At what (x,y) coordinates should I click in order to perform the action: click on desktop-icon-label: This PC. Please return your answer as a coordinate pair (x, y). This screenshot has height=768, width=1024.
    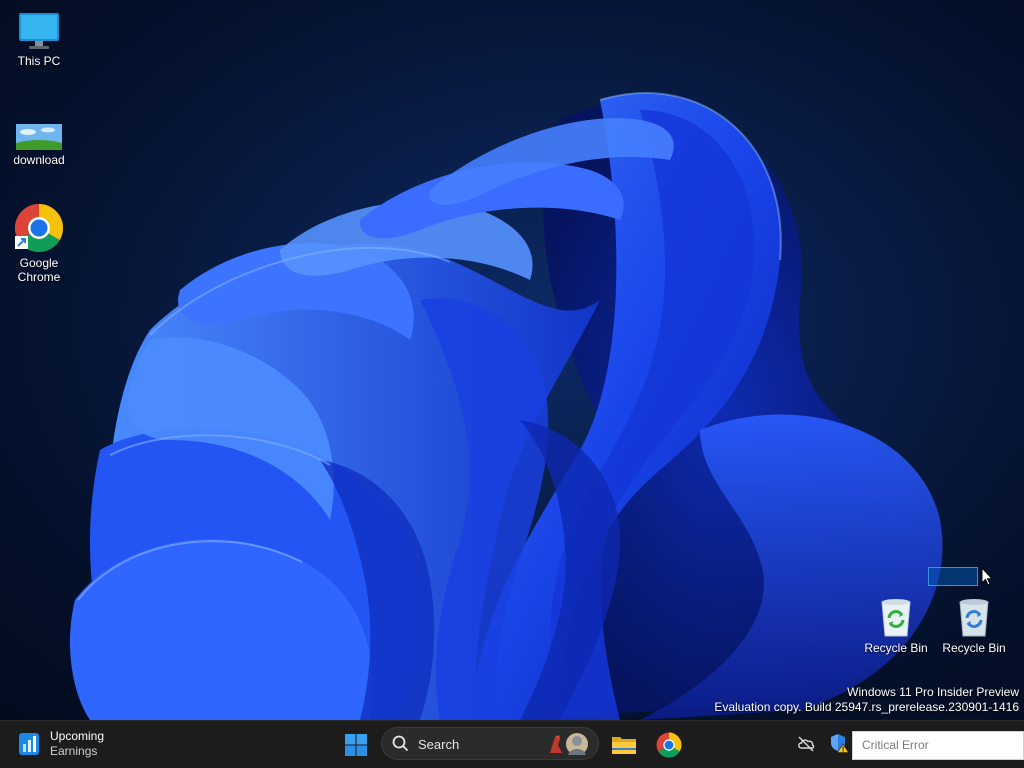
    Looking at the image, I should click on (39, 61).